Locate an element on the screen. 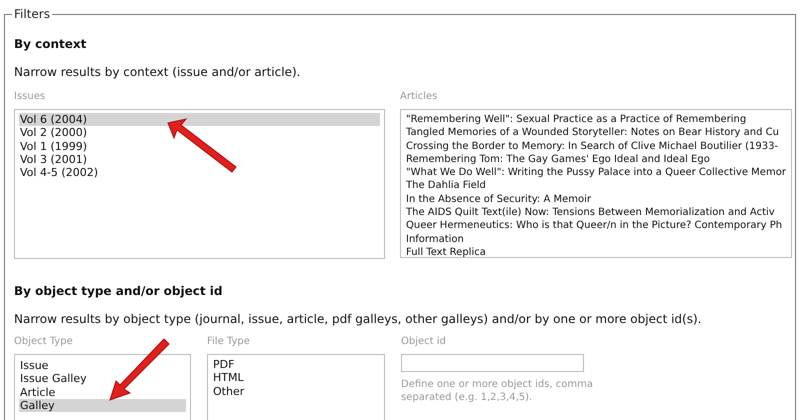  list-option: Full Text Replica is located at coordinates (596, 253).